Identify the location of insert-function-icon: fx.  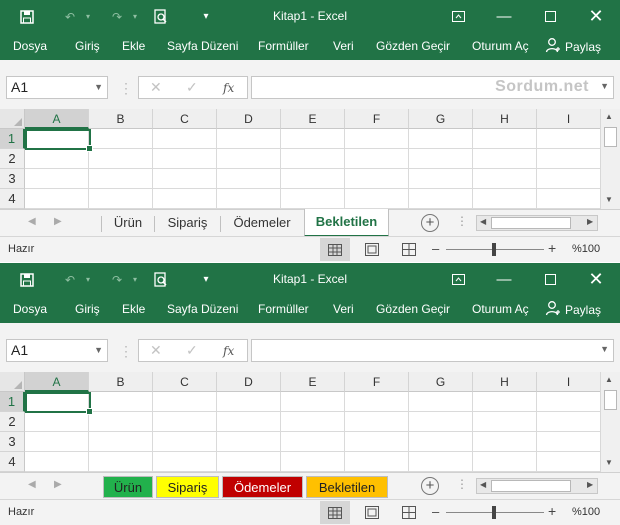
(228, 88).